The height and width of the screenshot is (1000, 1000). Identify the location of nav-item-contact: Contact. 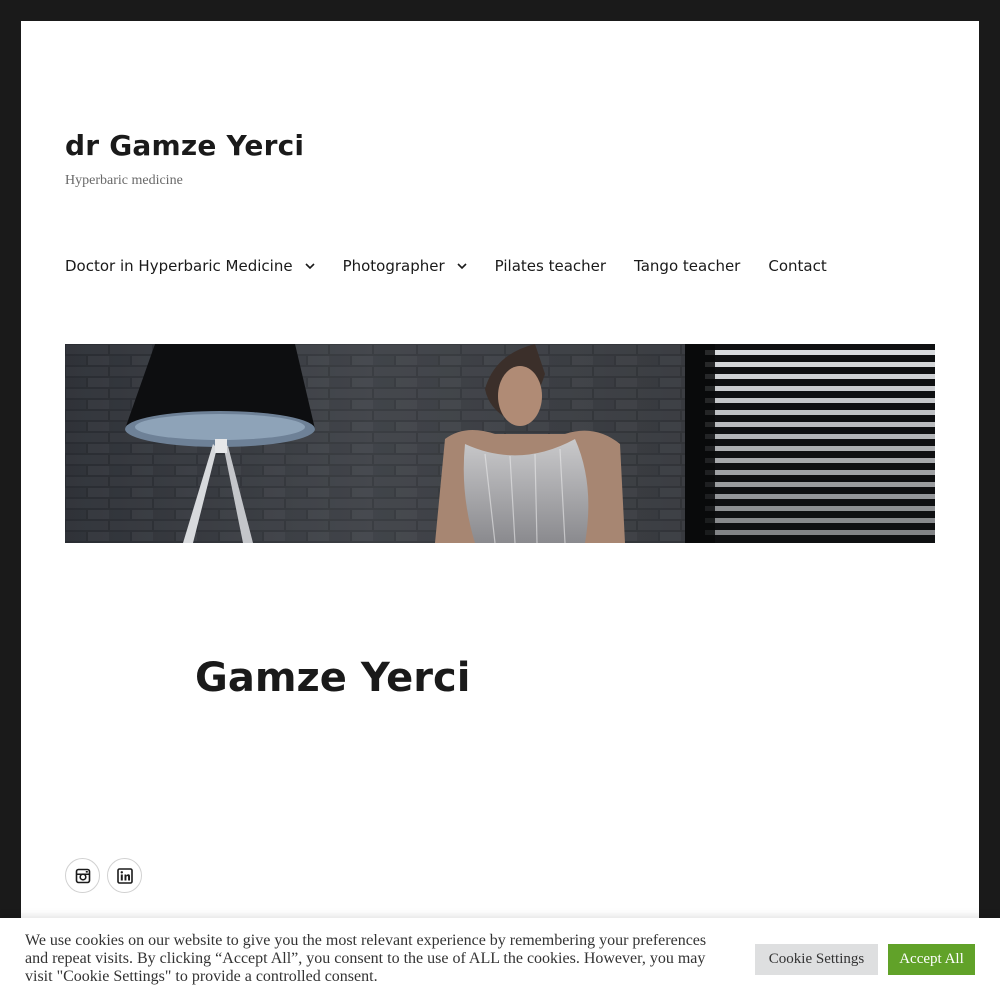
(797, 266).